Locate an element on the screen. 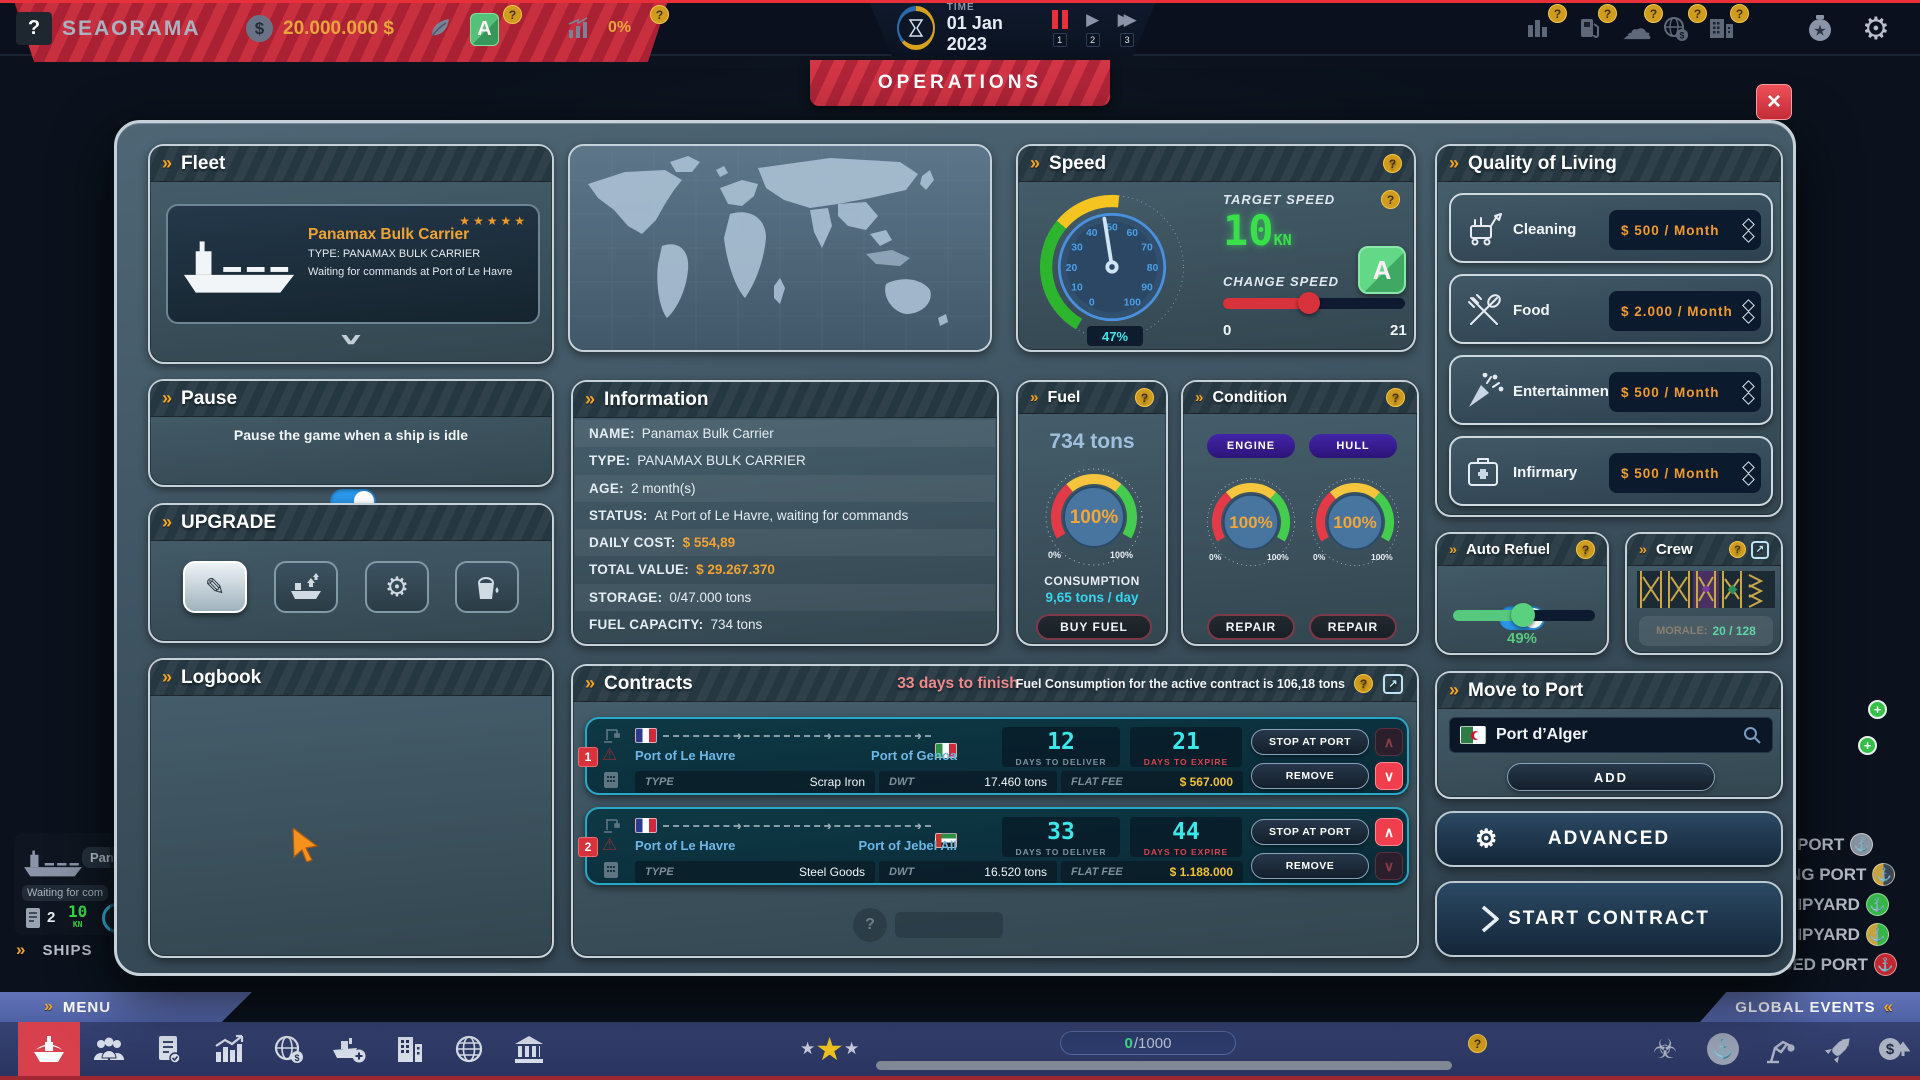 The image size is (1920, 1080). market-help-badge: ? is located at coordinates (659, 14).